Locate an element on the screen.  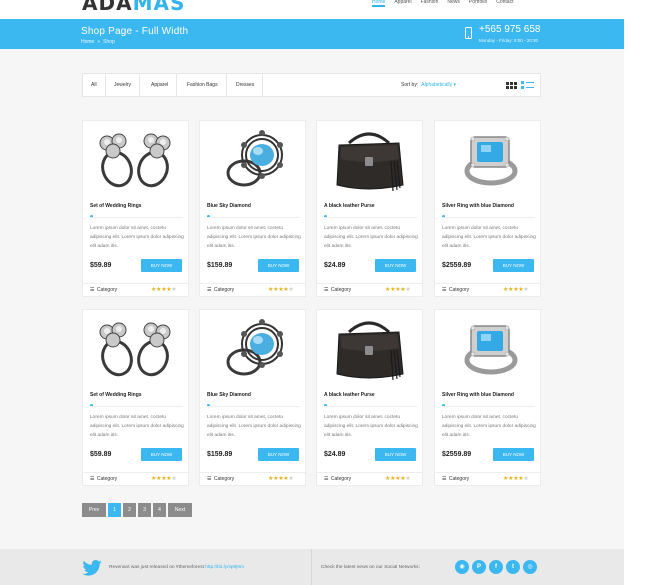
filter-apparel: Apparel is located at coordinates (160, 85).